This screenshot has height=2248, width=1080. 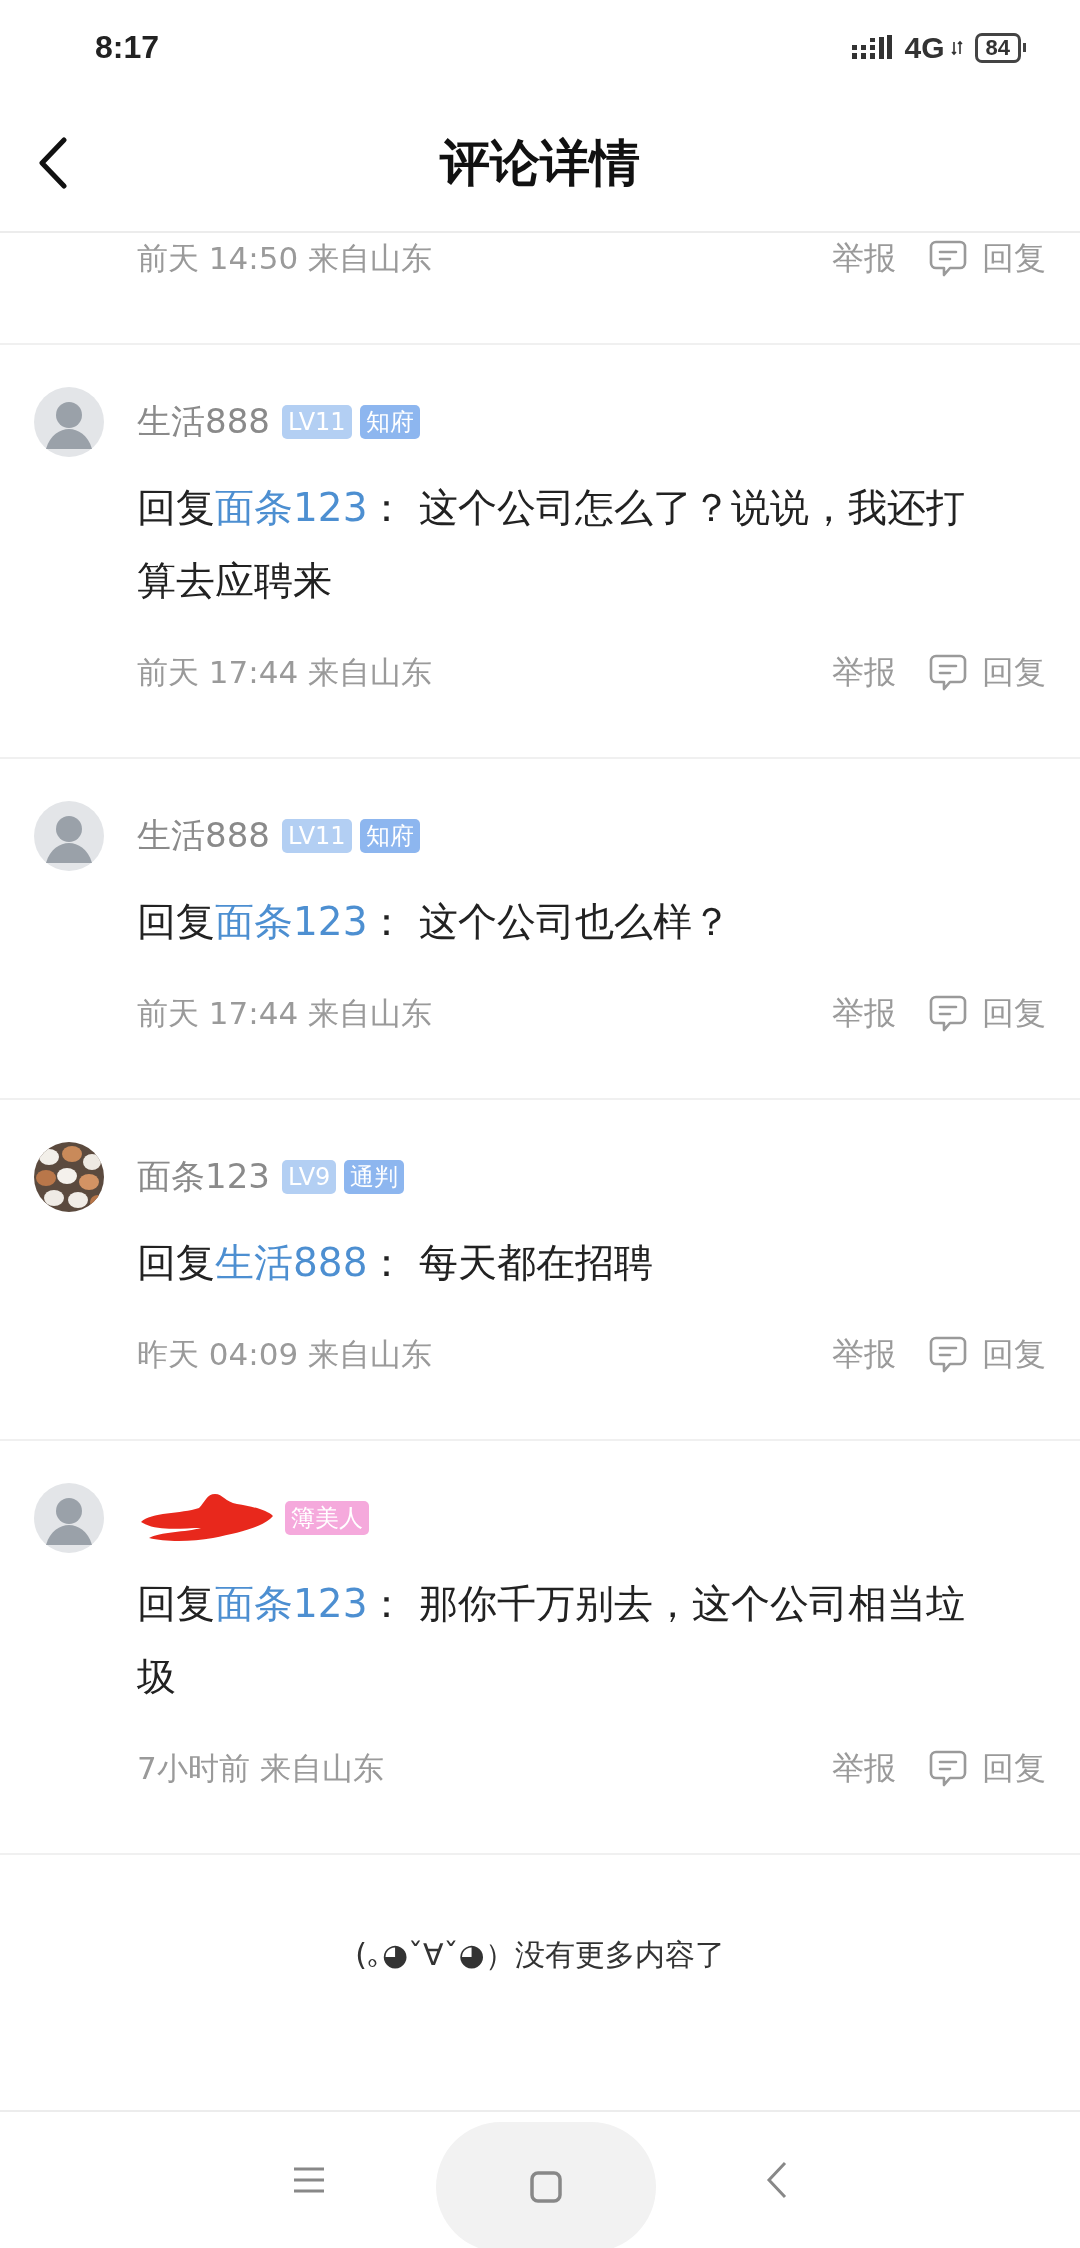 What do you see at coordinates (395, 1263) in the screenshot?
I see `comment-text: 回复生活888： 每天都在招聘` at bounding box center [395, 1263].